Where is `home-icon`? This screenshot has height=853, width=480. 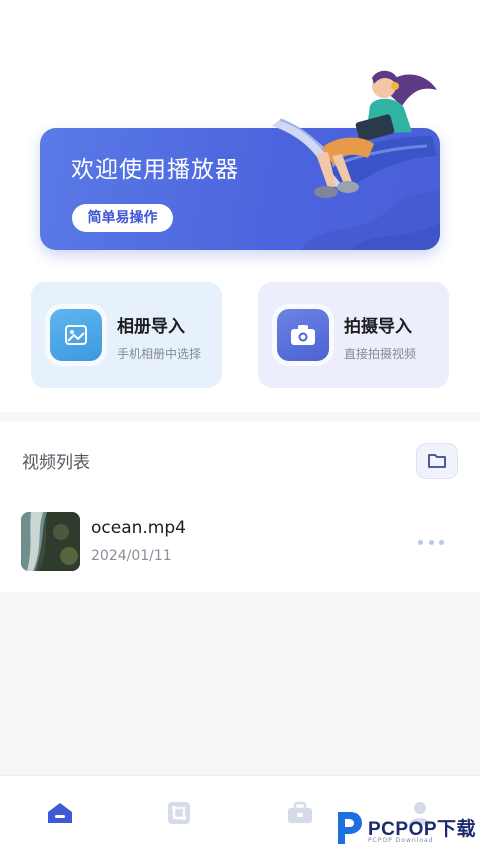
home-icon is located at coordinates (60, 813).